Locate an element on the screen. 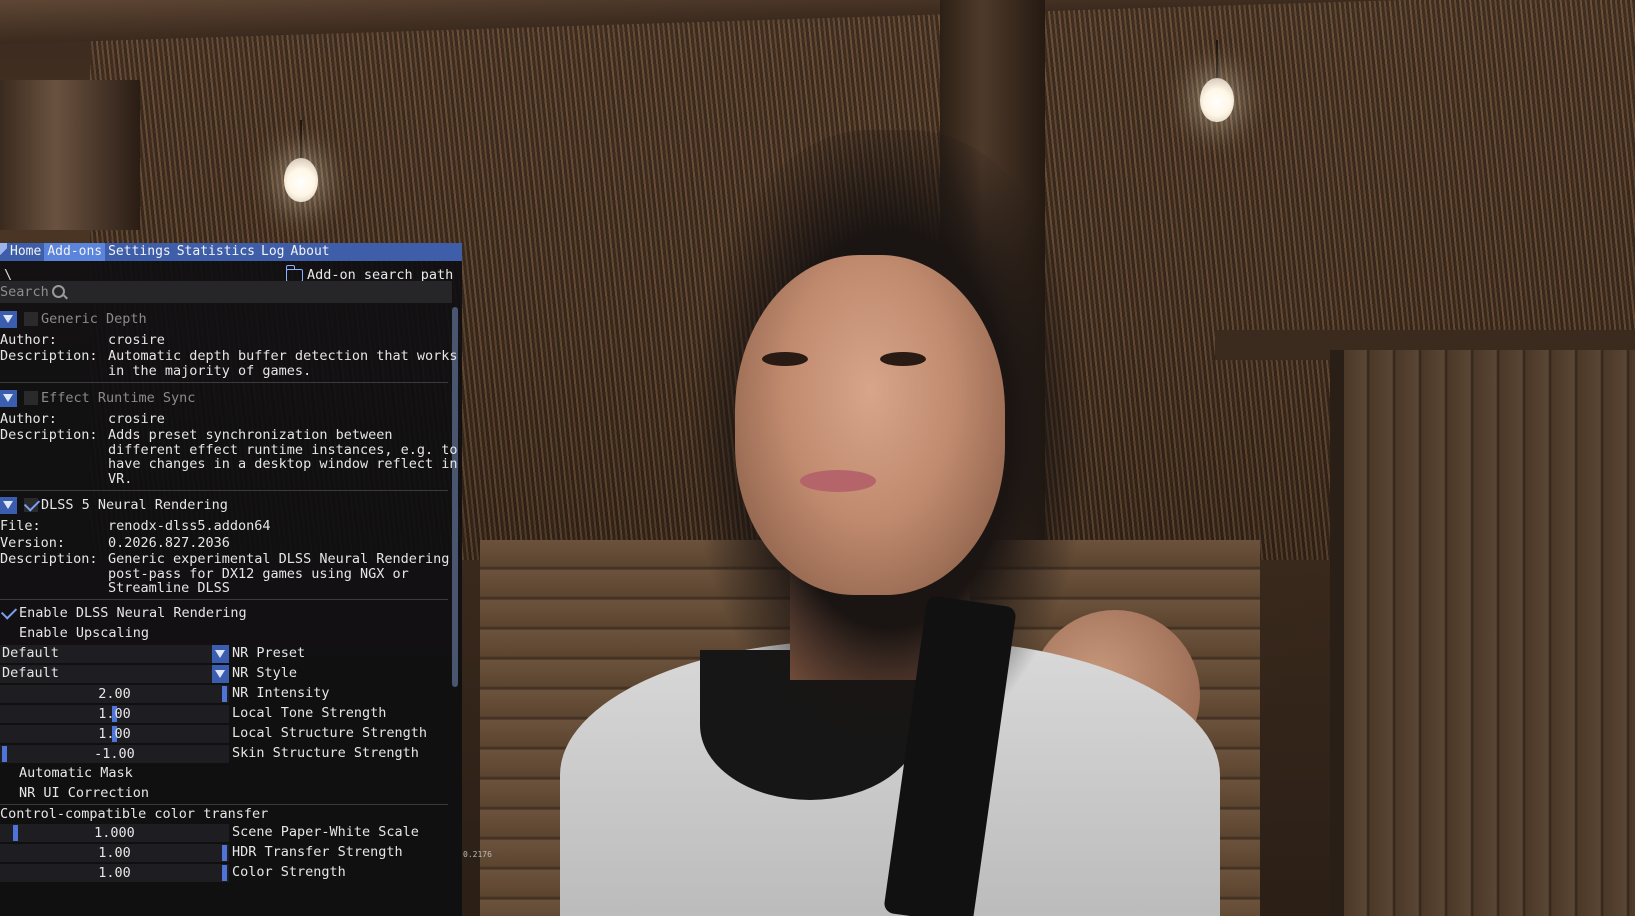 Image resolution: width=1635 pixels, height=916 pixels. version-value: 0.2026.827.2036 is located at coordinates (169, 543).